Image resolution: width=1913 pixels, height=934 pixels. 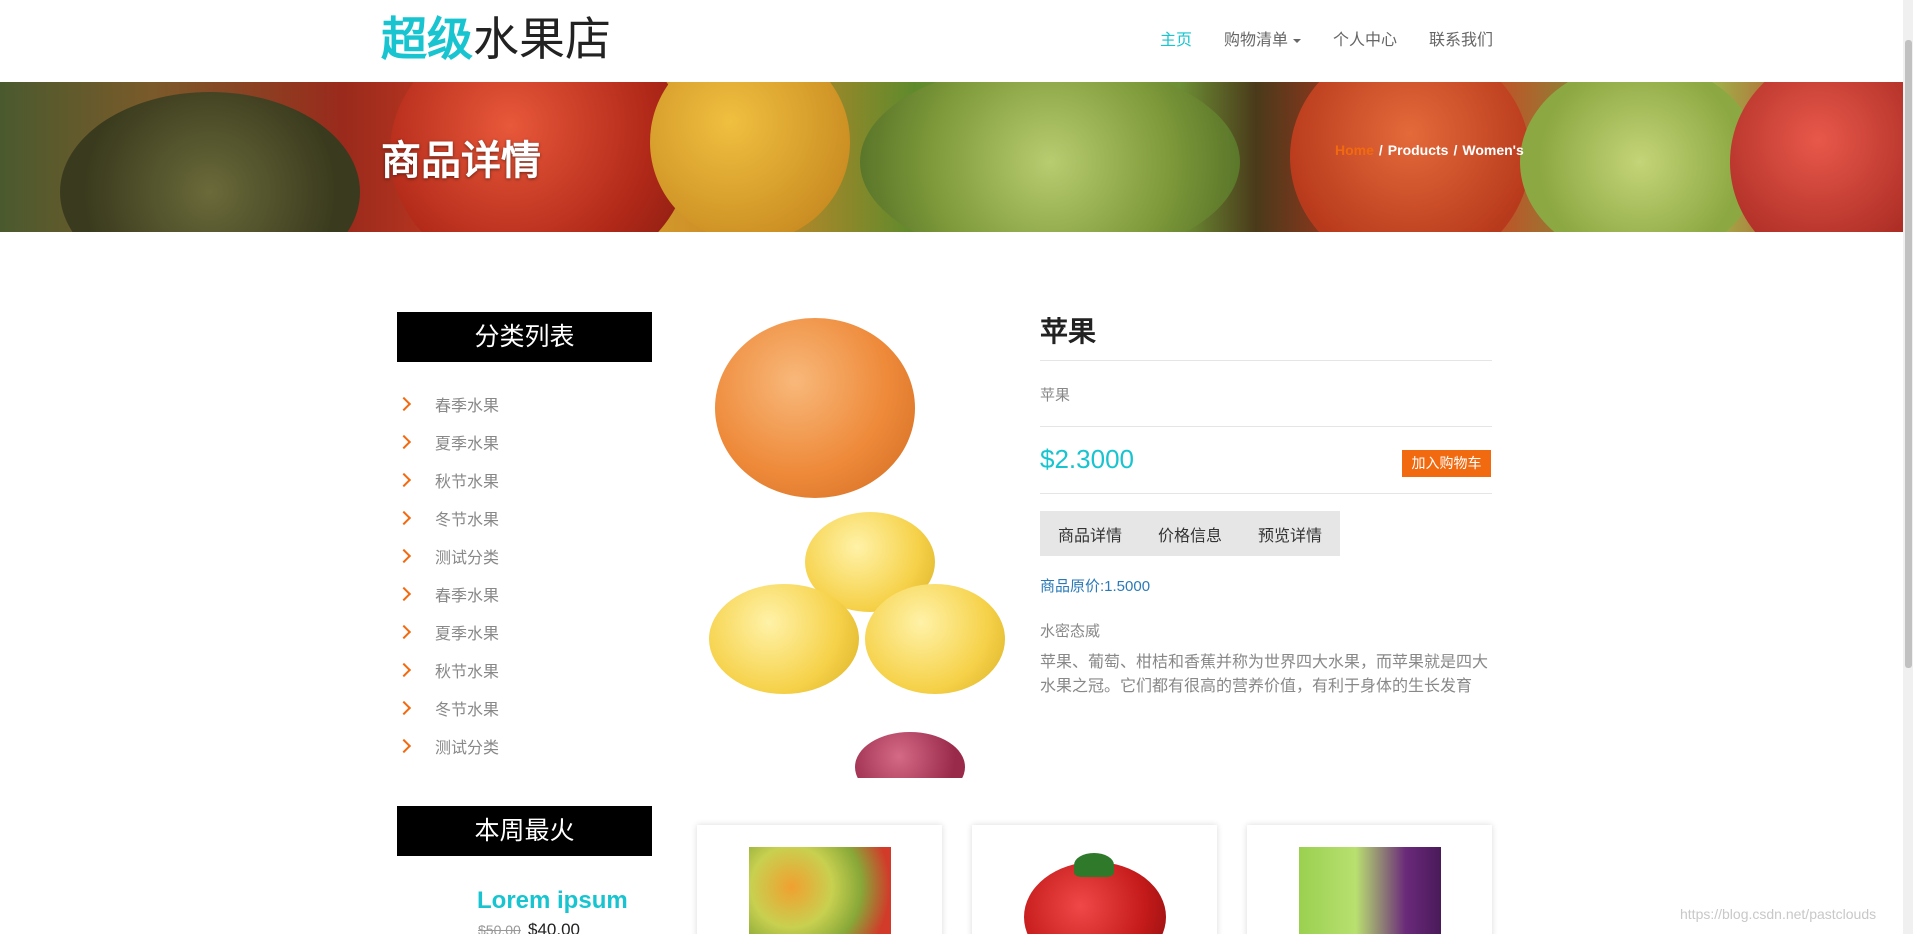 What do you see at coordinates (1068, 331) in the screenshot?
I see `product-name: 苹果` at bounding box center [1068, 331].